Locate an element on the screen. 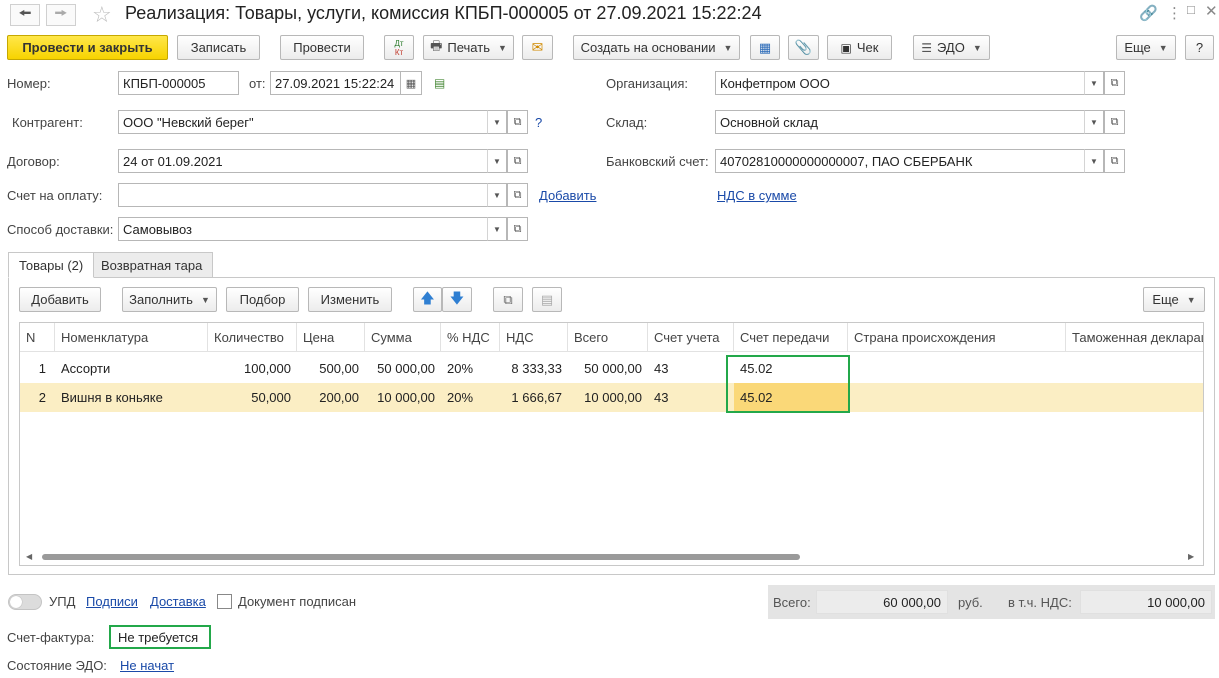  organization-dropdown: ▼ is located at coordinates (1094, 83).